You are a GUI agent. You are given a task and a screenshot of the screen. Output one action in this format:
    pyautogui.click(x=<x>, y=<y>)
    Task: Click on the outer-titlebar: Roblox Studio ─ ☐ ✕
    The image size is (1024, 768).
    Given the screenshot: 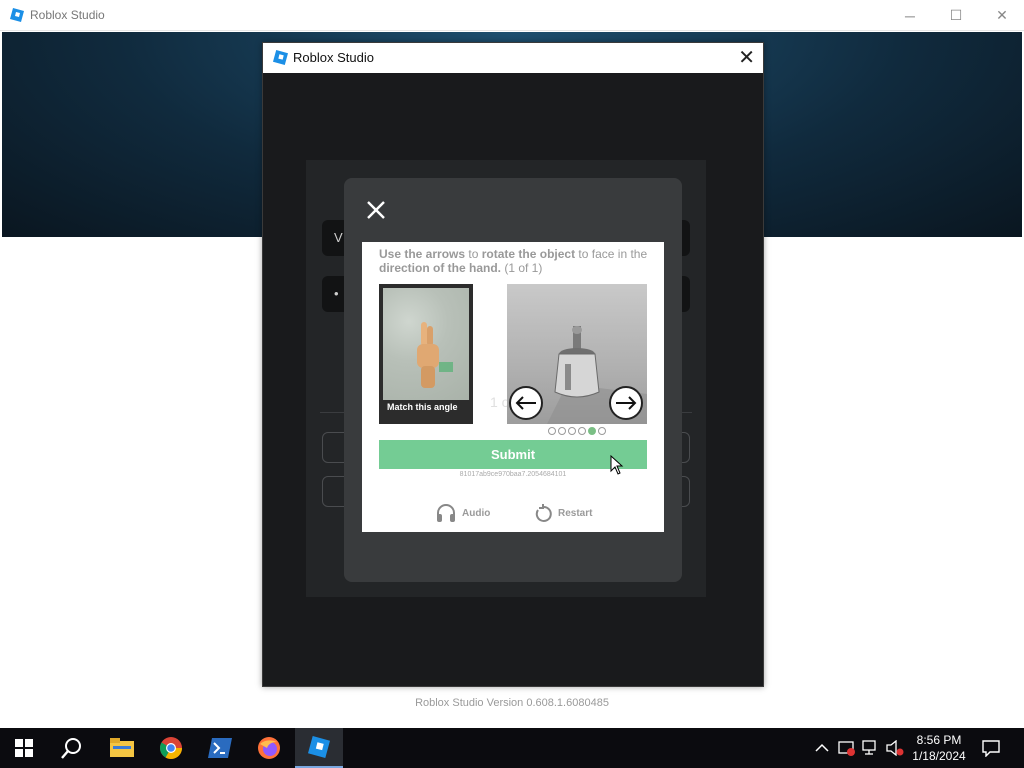 What is the action you would take?
    pyautogui.click(x=512, y=15)
    